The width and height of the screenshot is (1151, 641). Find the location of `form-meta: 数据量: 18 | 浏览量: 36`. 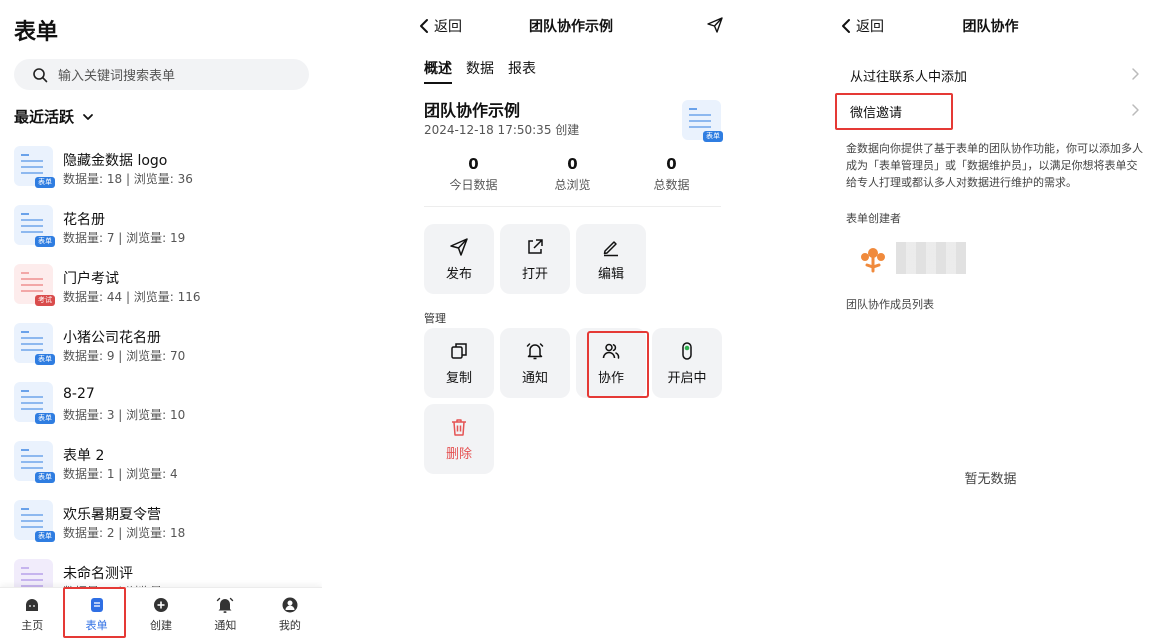

form-meta: 数据量: 18 | 浏览量: 36 is located at coordinates (128, 179).